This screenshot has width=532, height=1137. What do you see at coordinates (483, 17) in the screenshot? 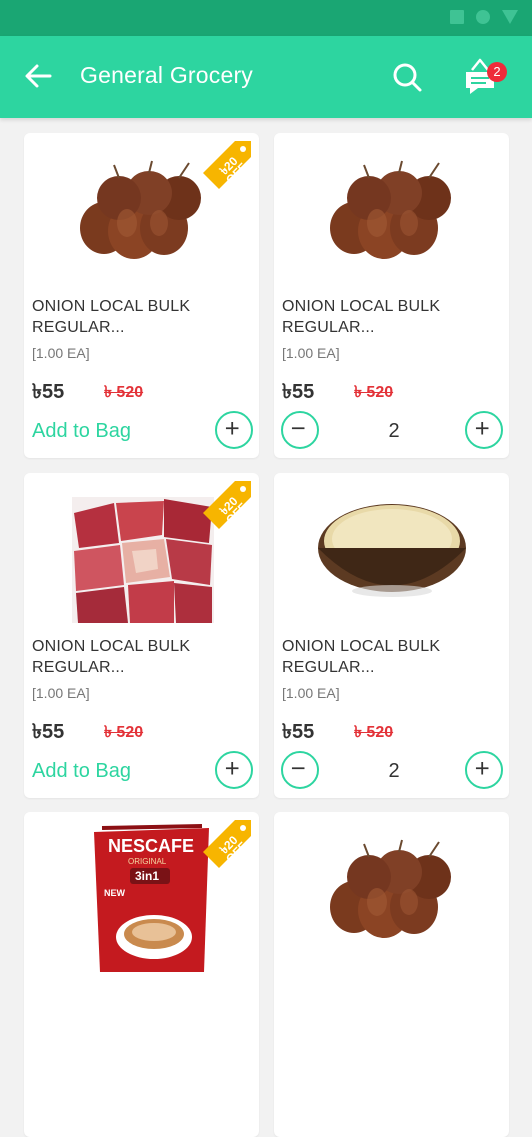
I see `home-icon` at bounding box center [483, 17].